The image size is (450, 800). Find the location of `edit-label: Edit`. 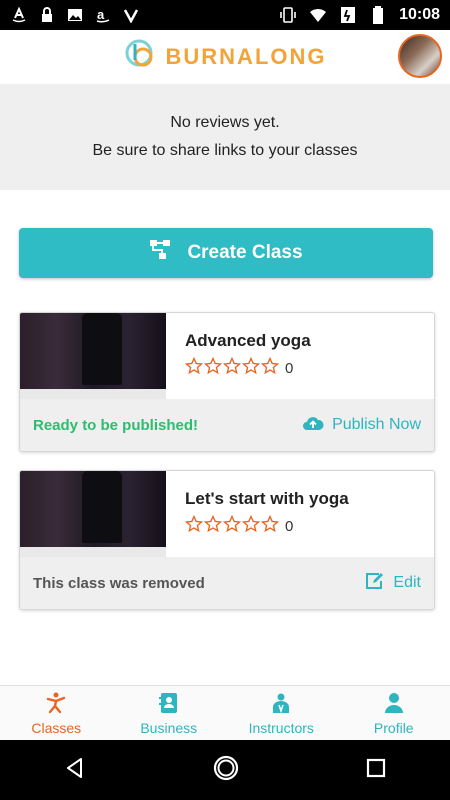

edit-label: Edit is located at coordinates (407, 582).